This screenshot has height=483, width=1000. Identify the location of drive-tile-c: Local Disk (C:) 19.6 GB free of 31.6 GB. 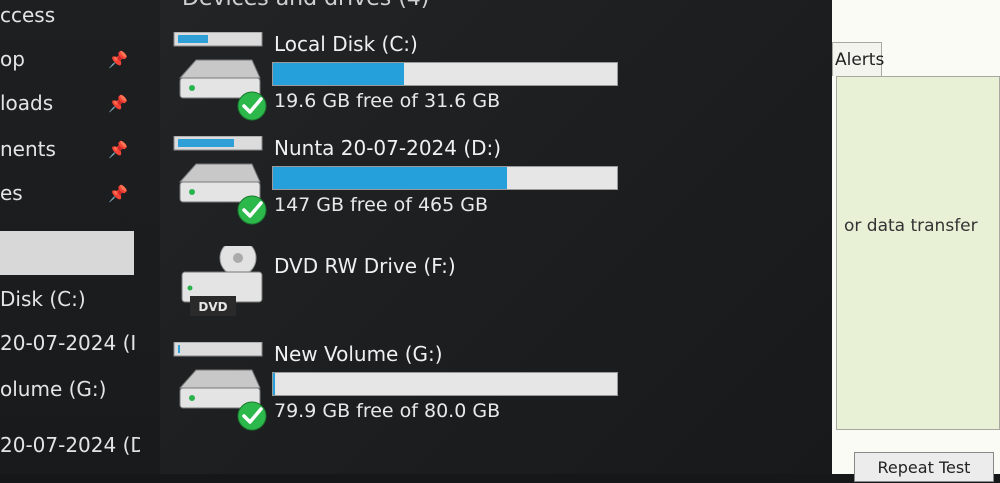
(402, 82).